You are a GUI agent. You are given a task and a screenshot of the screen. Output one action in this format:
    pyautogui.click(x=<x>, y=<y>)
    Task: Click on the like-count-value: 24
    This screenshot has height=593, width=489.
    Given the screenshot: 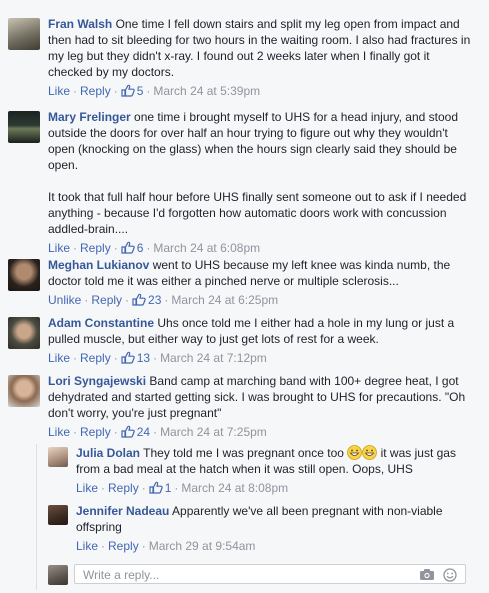 What is the action you would take?
    pyautogui.click(x=143, y=432)
    